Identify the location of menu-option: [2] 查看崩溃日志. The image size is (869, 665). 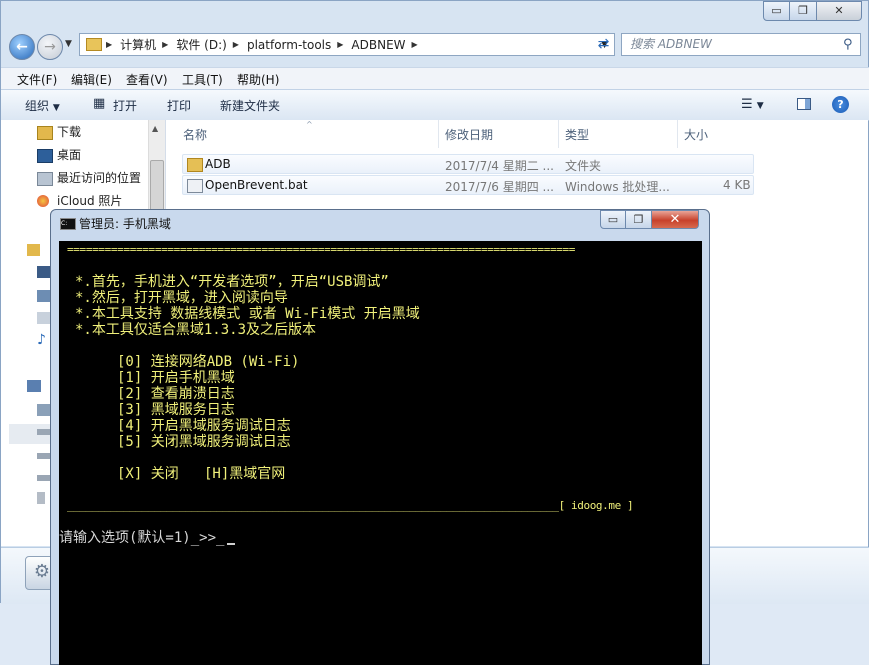
(176, 394).